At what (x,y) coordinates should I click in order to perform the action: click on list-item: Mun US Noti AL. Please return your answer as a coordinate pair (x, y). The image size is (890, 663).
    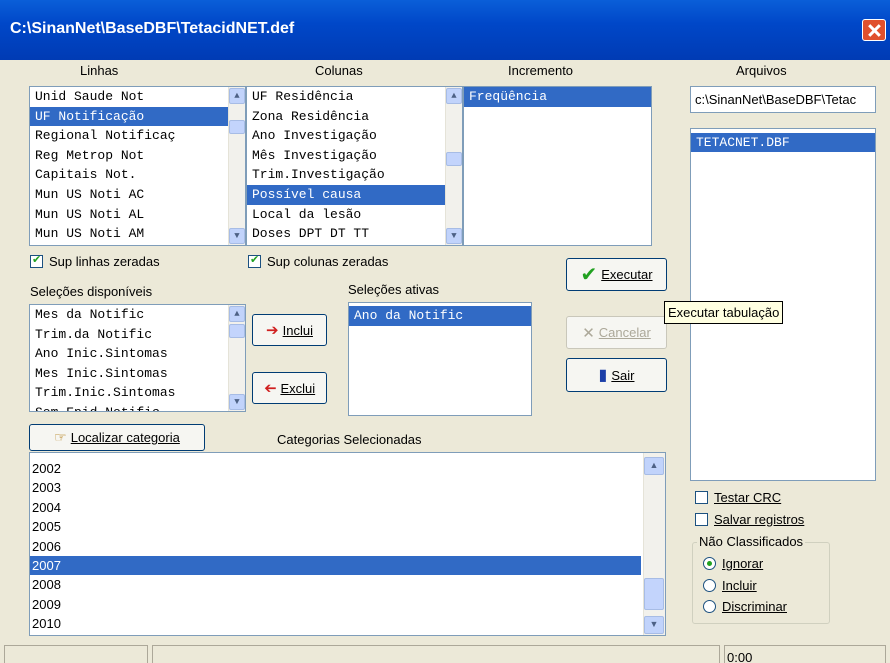
    Looking at the image, I should click on (137, 215).